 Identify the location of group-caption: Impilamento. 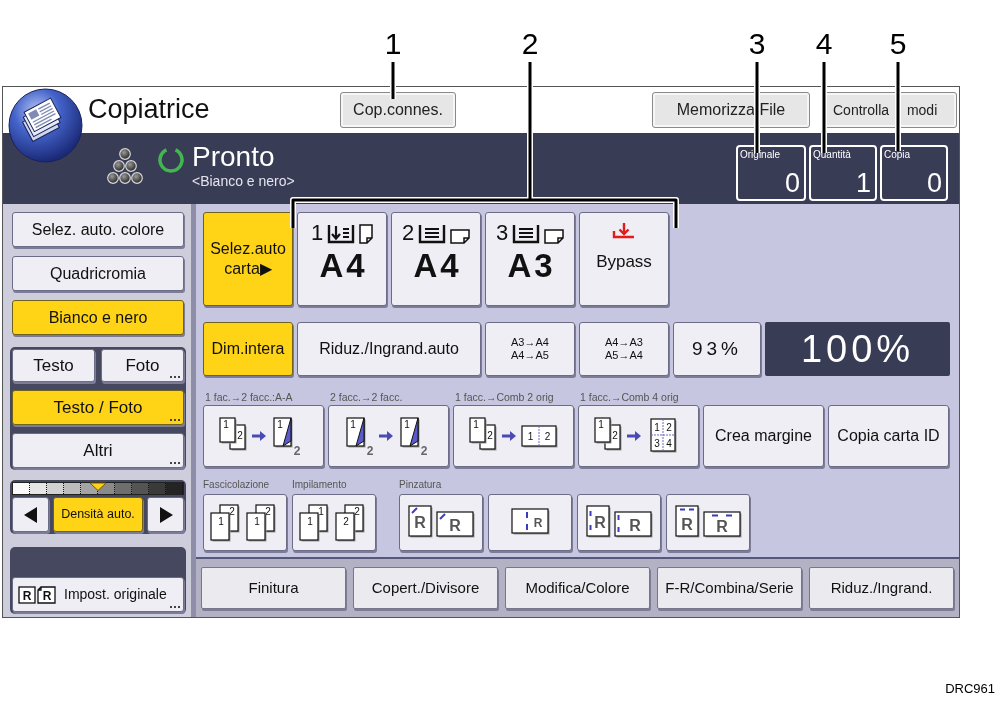
(320, 485).